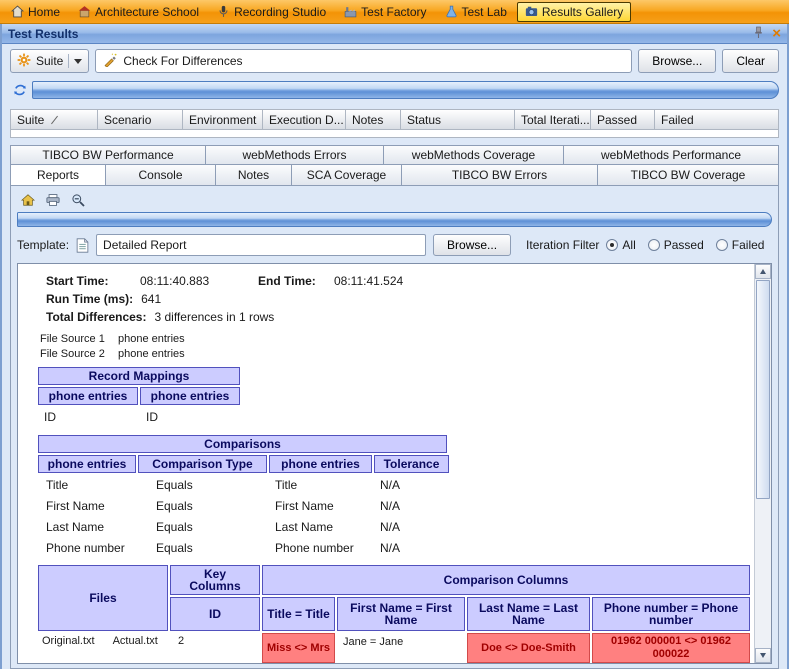  Describe the element at coordinates (474, 155) in the screenshot. I see `tab-webmethods-coverage: webMethods Coverage` at that location.